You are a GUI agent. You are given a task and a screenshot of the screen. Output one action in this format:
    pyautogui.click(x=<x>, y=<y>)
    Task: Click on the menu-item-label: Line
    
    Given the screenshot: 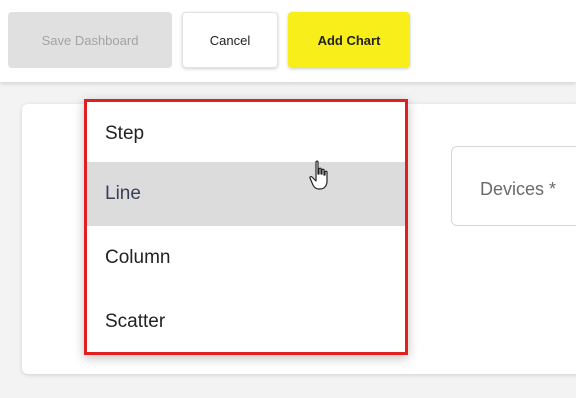 What is the action you would take?
    pyautogui.click(x=123, y=193)
    